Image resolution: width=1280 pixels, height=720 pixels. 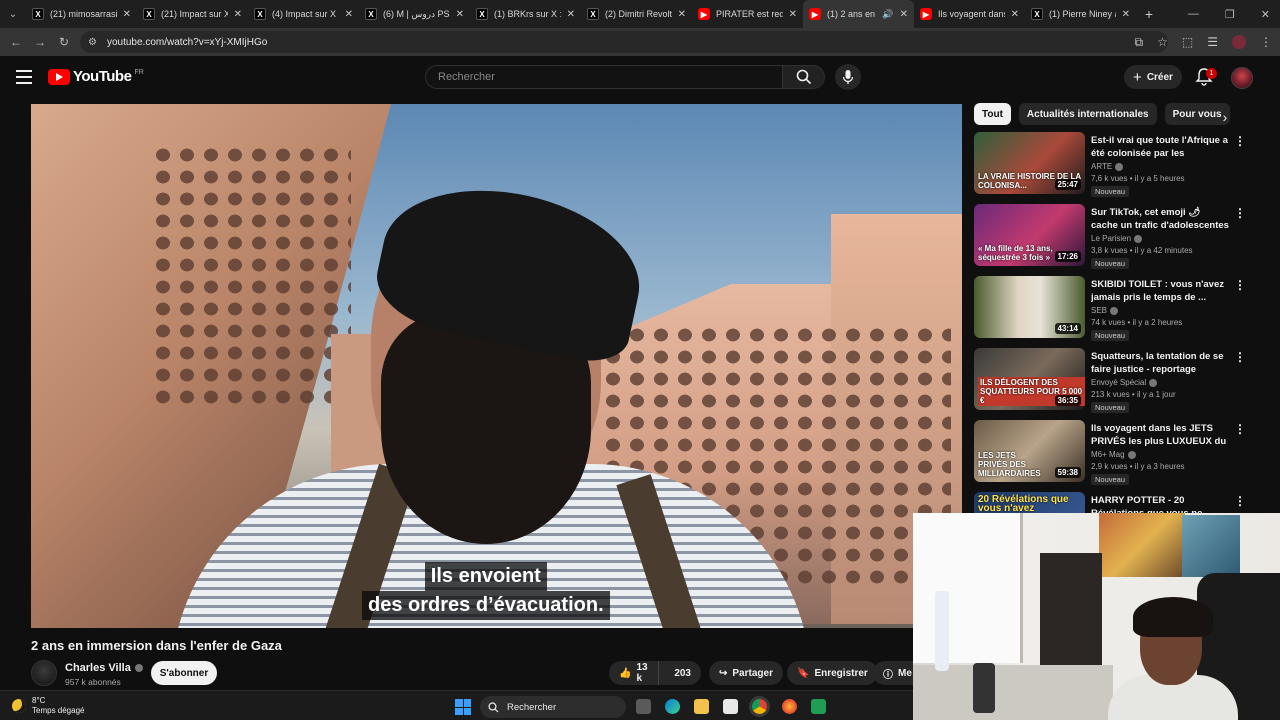 What do you see at coordinates (1239, 42) in the screenshot?
I see `profile-avatar` at bounding box center [1239, 42].